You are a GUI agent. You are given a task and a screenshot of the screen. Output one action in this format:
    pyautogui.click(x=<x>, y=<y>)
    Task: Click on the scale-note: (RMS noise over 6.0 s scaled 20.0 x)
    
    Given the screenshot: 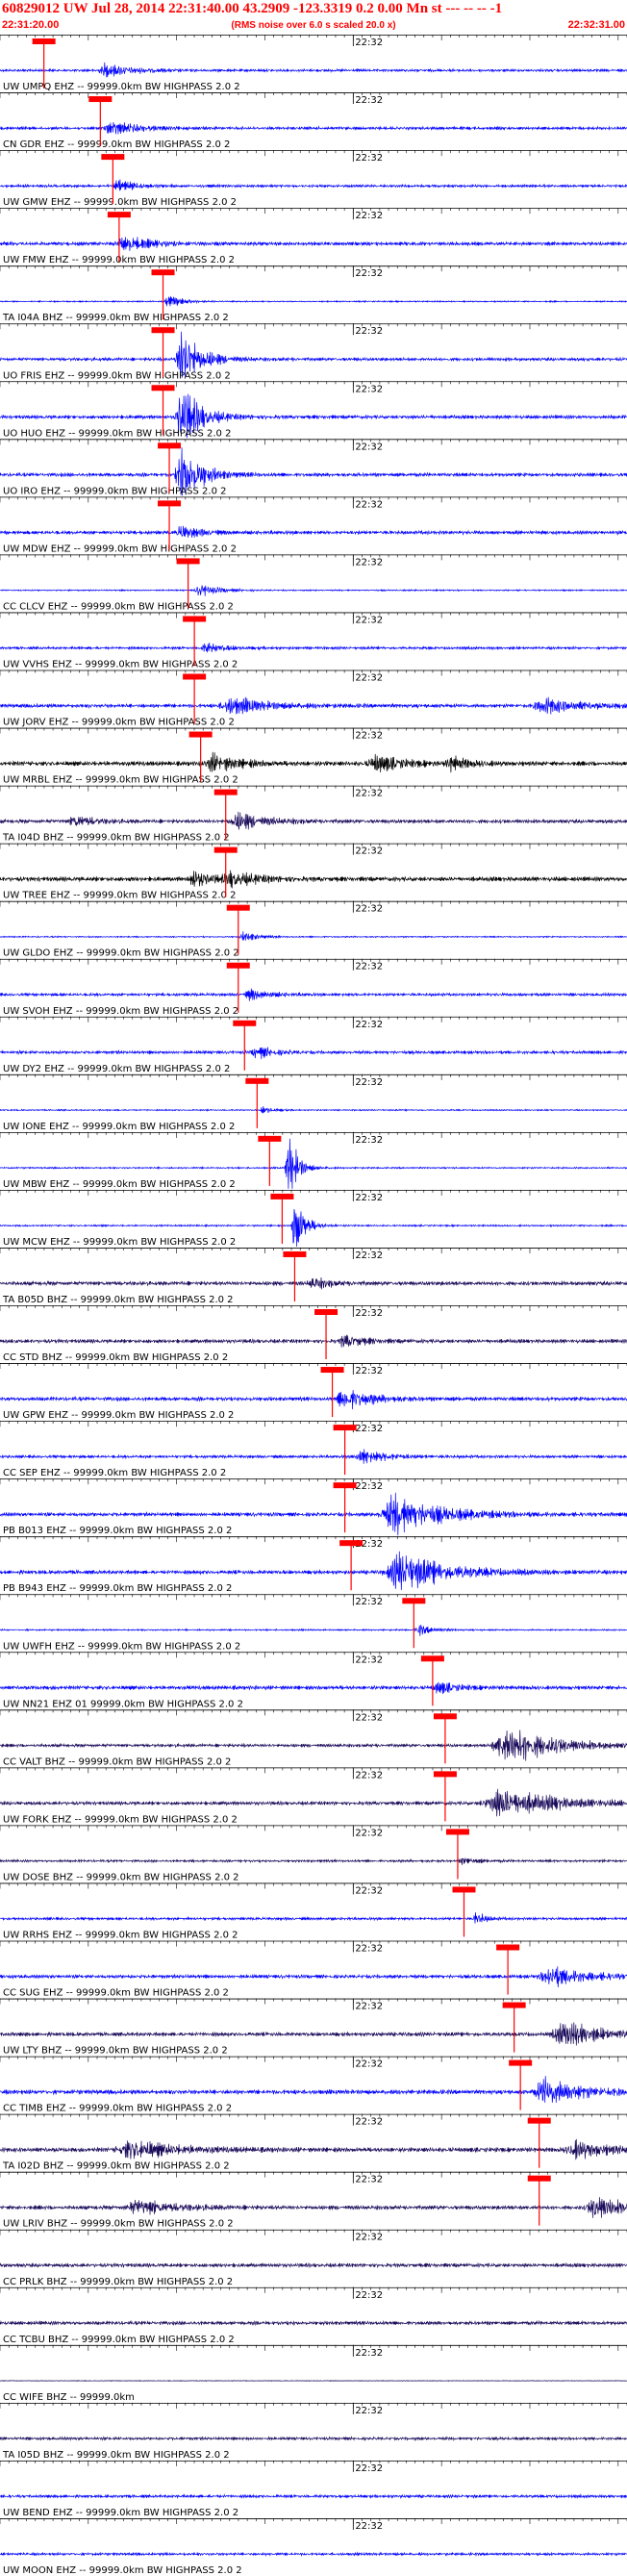 What is the action you would take?
    pyautogui.click(x=313, y=25)
    